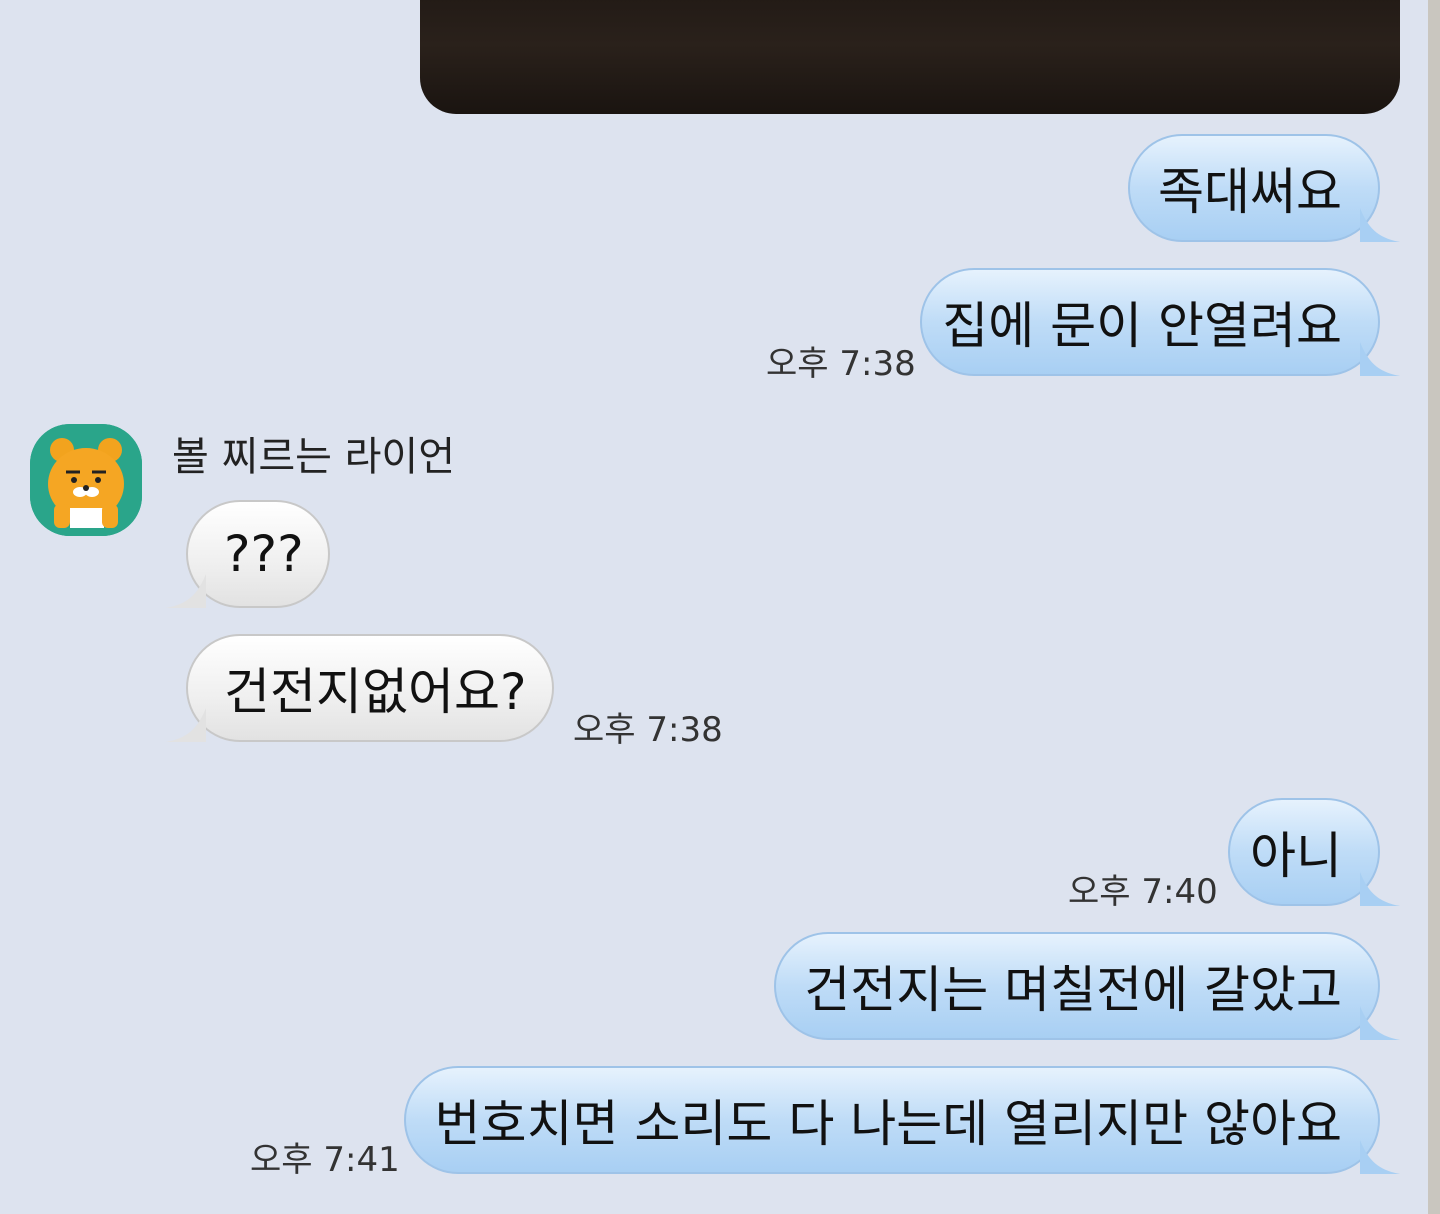 The width and height of the screenshot is (1440, 1214). What do you see at coordinates (325, 1160) in the screenshot?
I see `message-timestamp: 오후 7:41` at bounding box center [325, 1160].